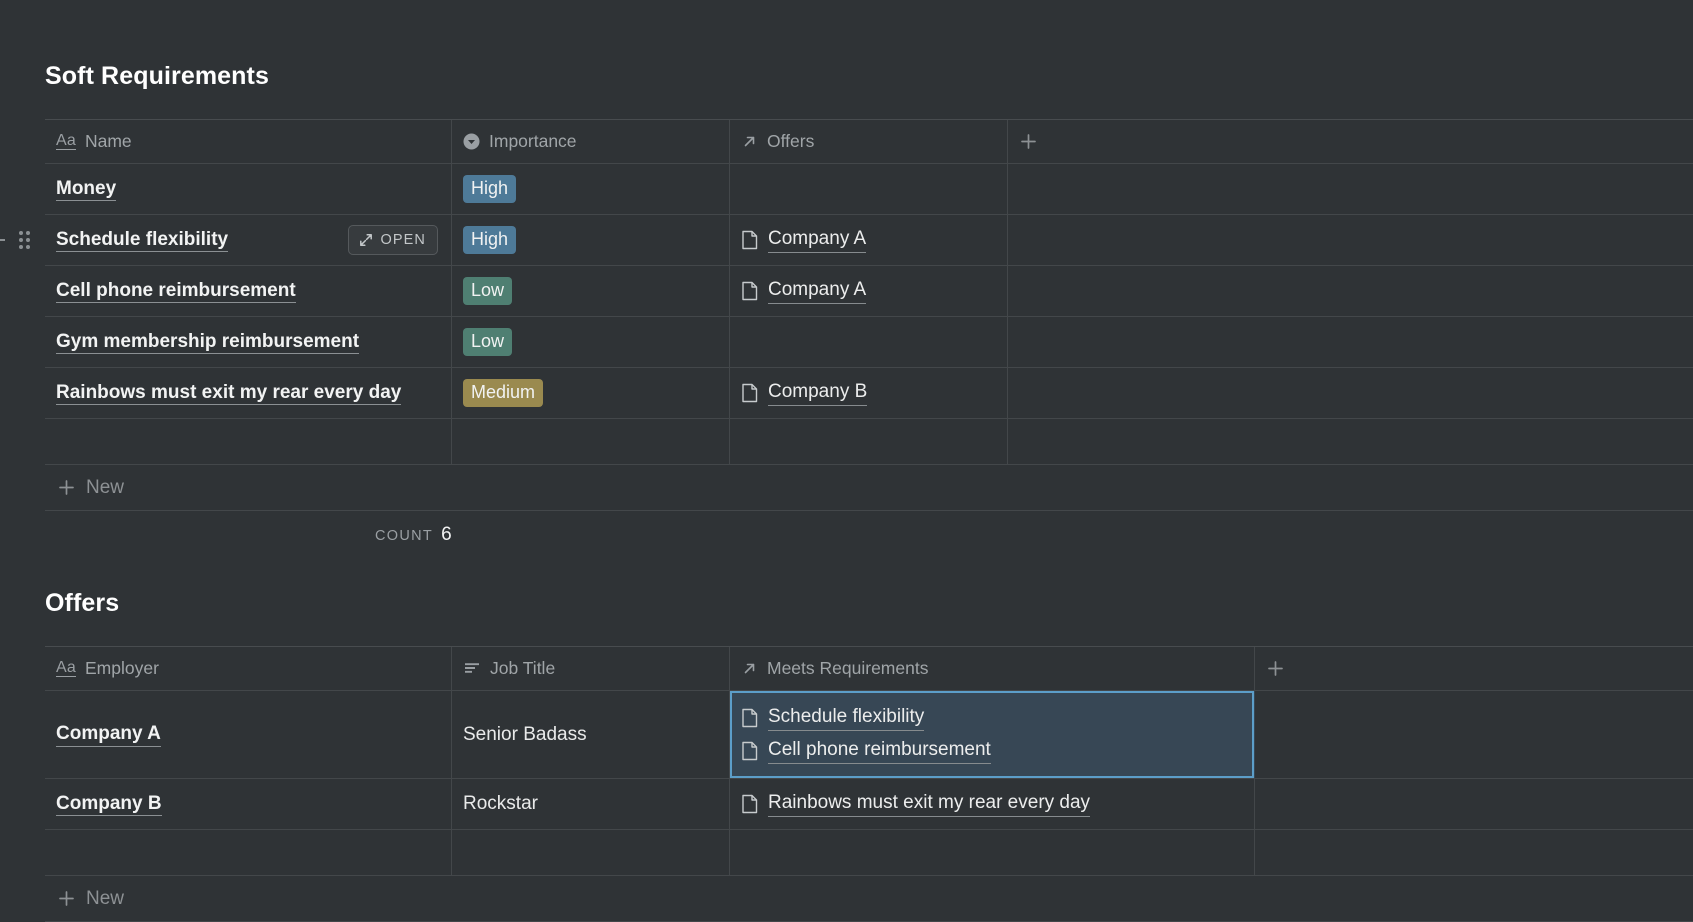  What do you see at coordinates (471, 141) in the screenshot?
I see `select-dropdown-icon` at bounding box center [471, 141].